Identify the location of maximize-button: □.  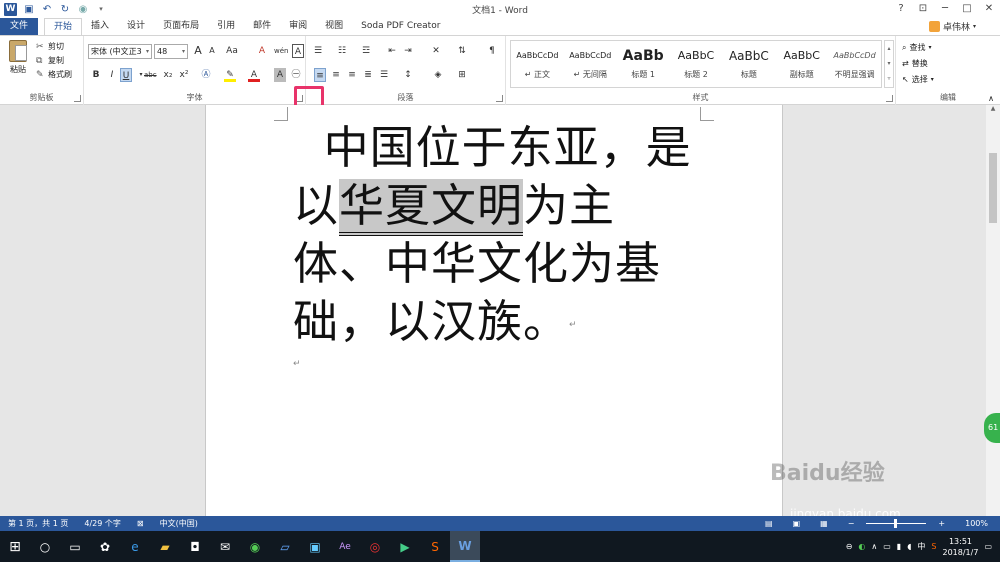
(967, 9).